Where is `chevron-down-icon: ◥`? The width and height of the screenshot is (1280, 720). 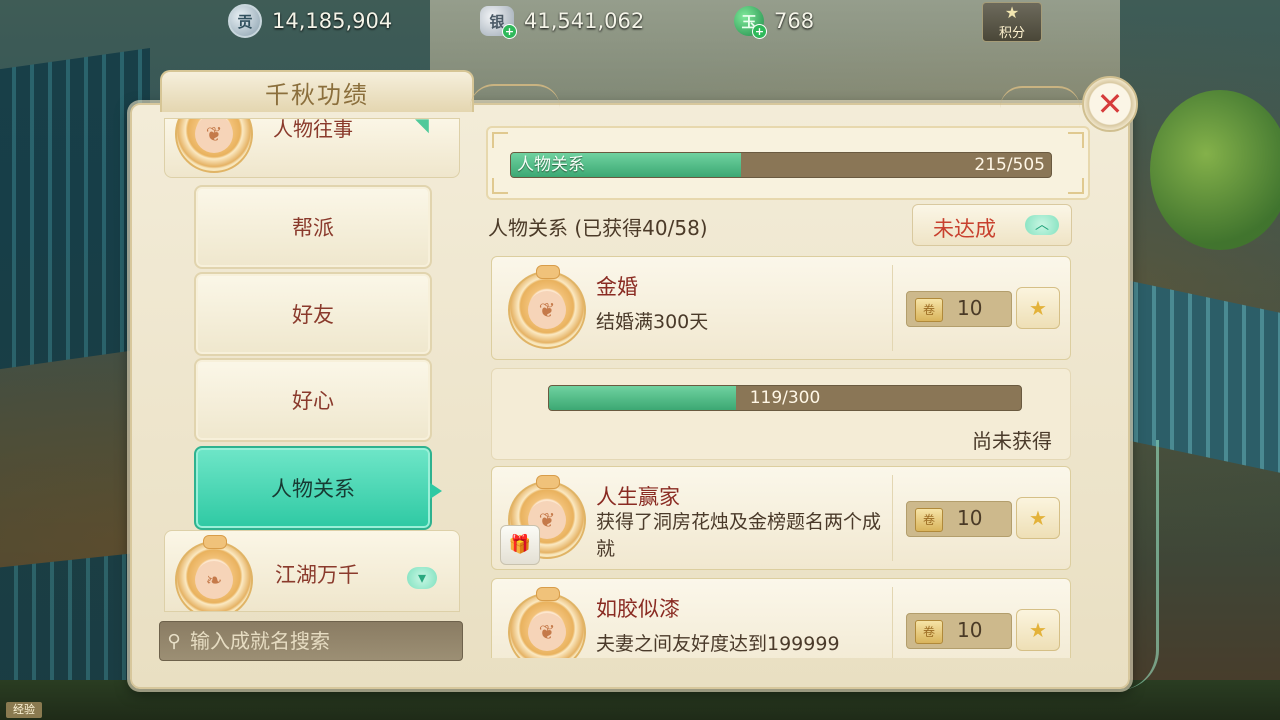 chevron-down-icon: ◥ is located at coordinates (422, 127).